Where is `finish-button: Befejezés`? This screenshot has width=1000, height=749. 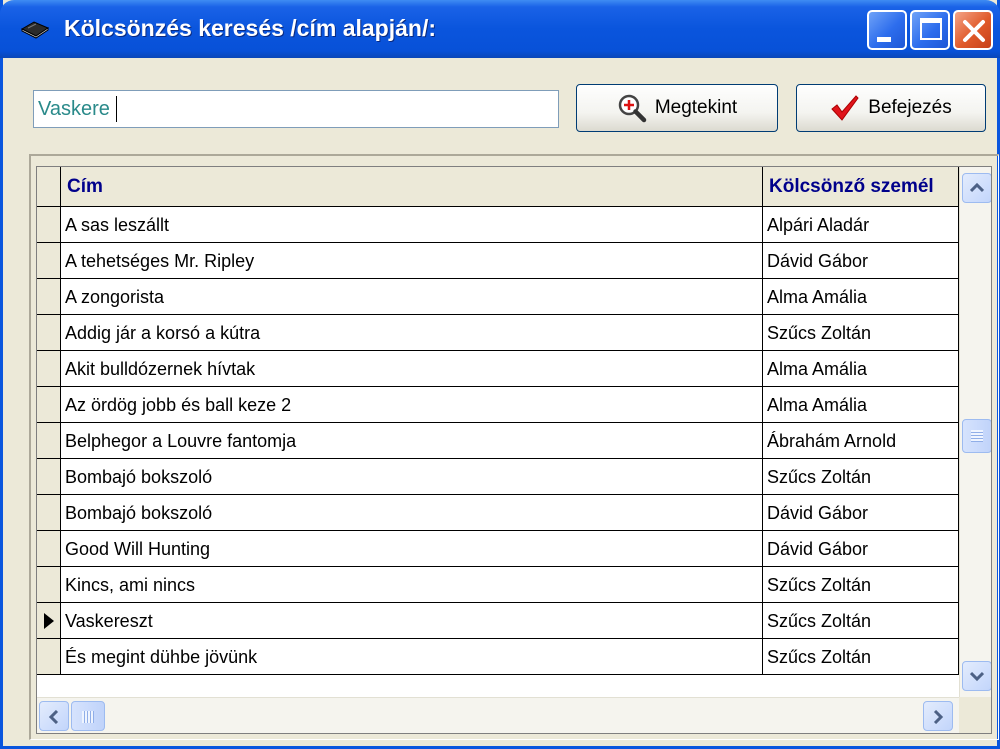
finish-button: Befejezés is located at coordinates (891, 108).